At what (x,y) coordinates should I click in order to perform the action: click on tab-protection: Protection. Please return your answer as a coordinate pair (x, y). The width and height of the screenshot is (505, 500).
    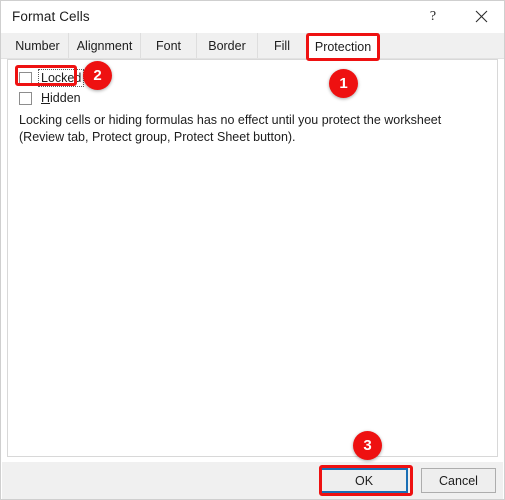
    Looking at the image, I should click on (343, 46).